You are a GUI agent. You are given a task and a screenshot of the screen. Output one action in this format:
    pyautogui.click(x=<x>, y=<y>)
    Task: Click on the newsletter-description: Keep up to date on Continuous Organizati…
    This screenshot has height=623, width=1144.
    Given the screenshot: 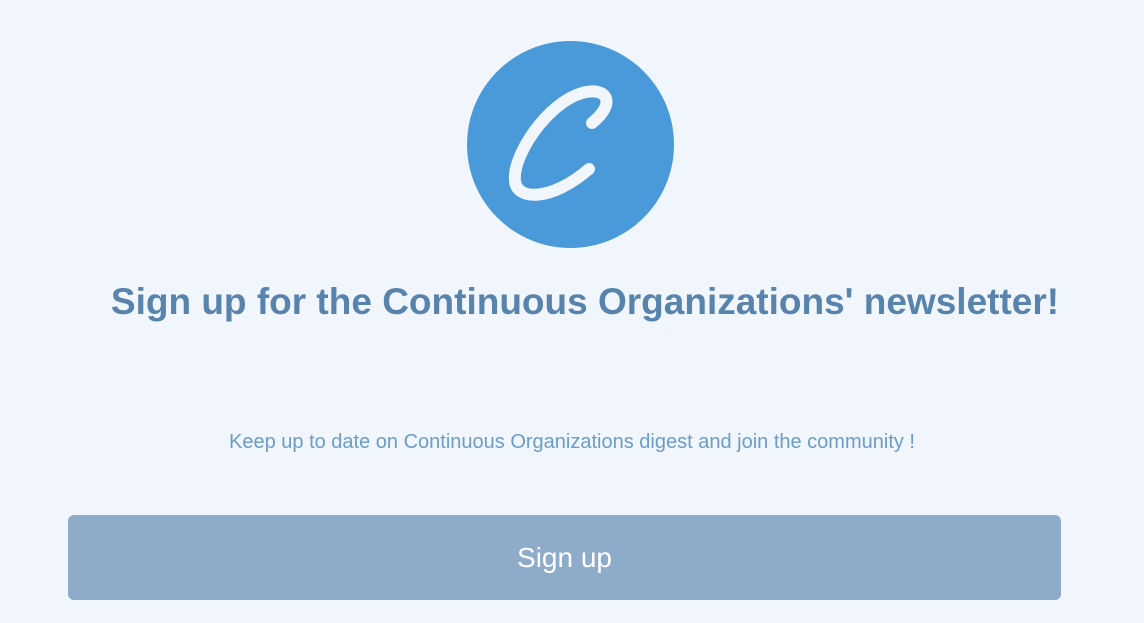 What is the action you would take?
    pyautogui.click(x=572, y=442)
    